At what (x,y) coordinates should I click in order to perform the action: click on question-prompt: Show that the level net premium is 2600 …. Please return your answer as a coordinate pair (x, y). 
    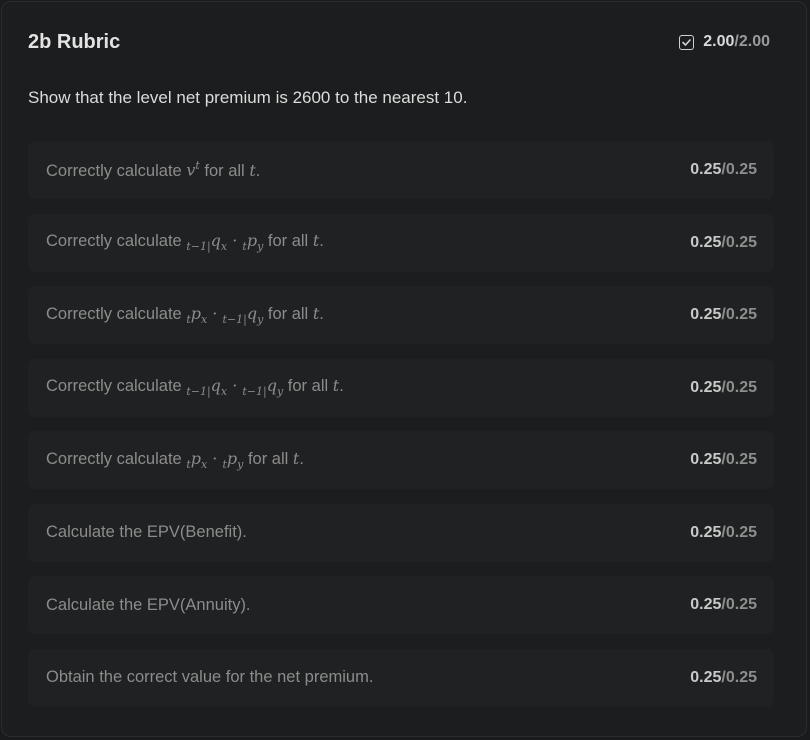
    Looking at the image, I should click on (248, 97).